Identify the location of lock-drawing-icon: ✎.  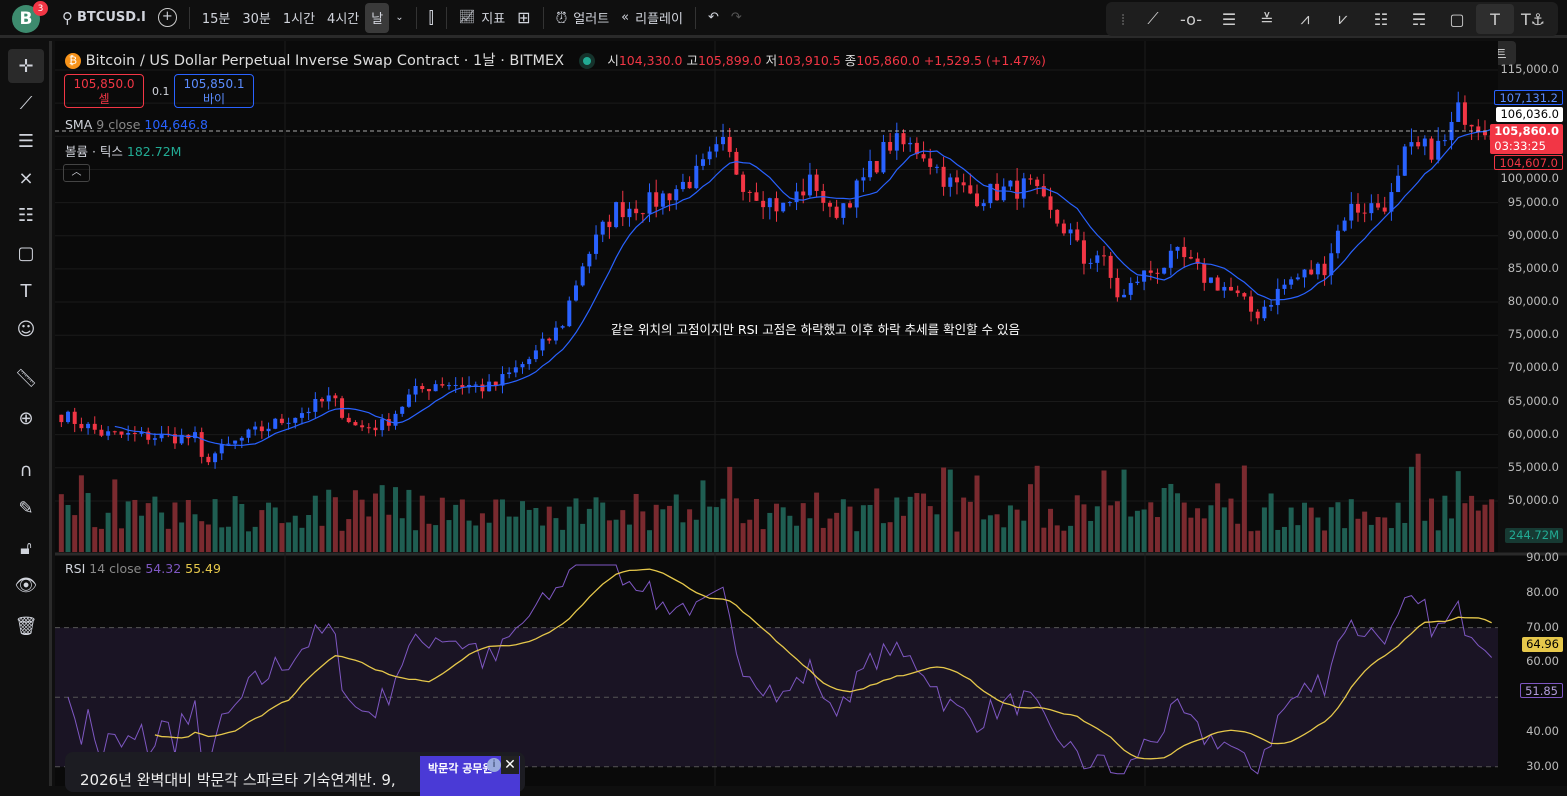
(26, 508).